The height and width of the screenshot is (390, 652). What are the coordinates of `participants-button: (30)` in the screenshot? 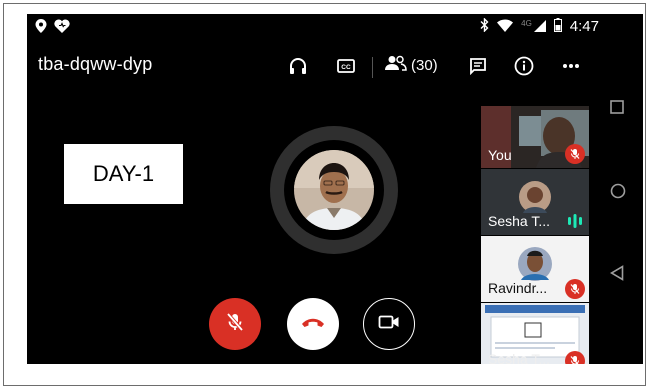 It's located at (411, 65).